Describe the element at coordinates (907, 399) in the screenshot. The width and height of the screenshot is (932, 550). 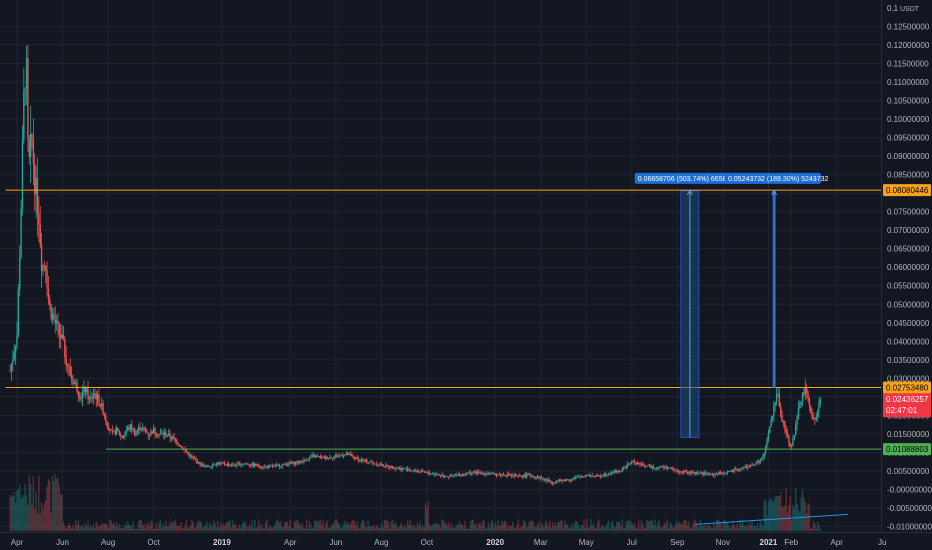
I see `current-price-label: 0.02436257` at that location.